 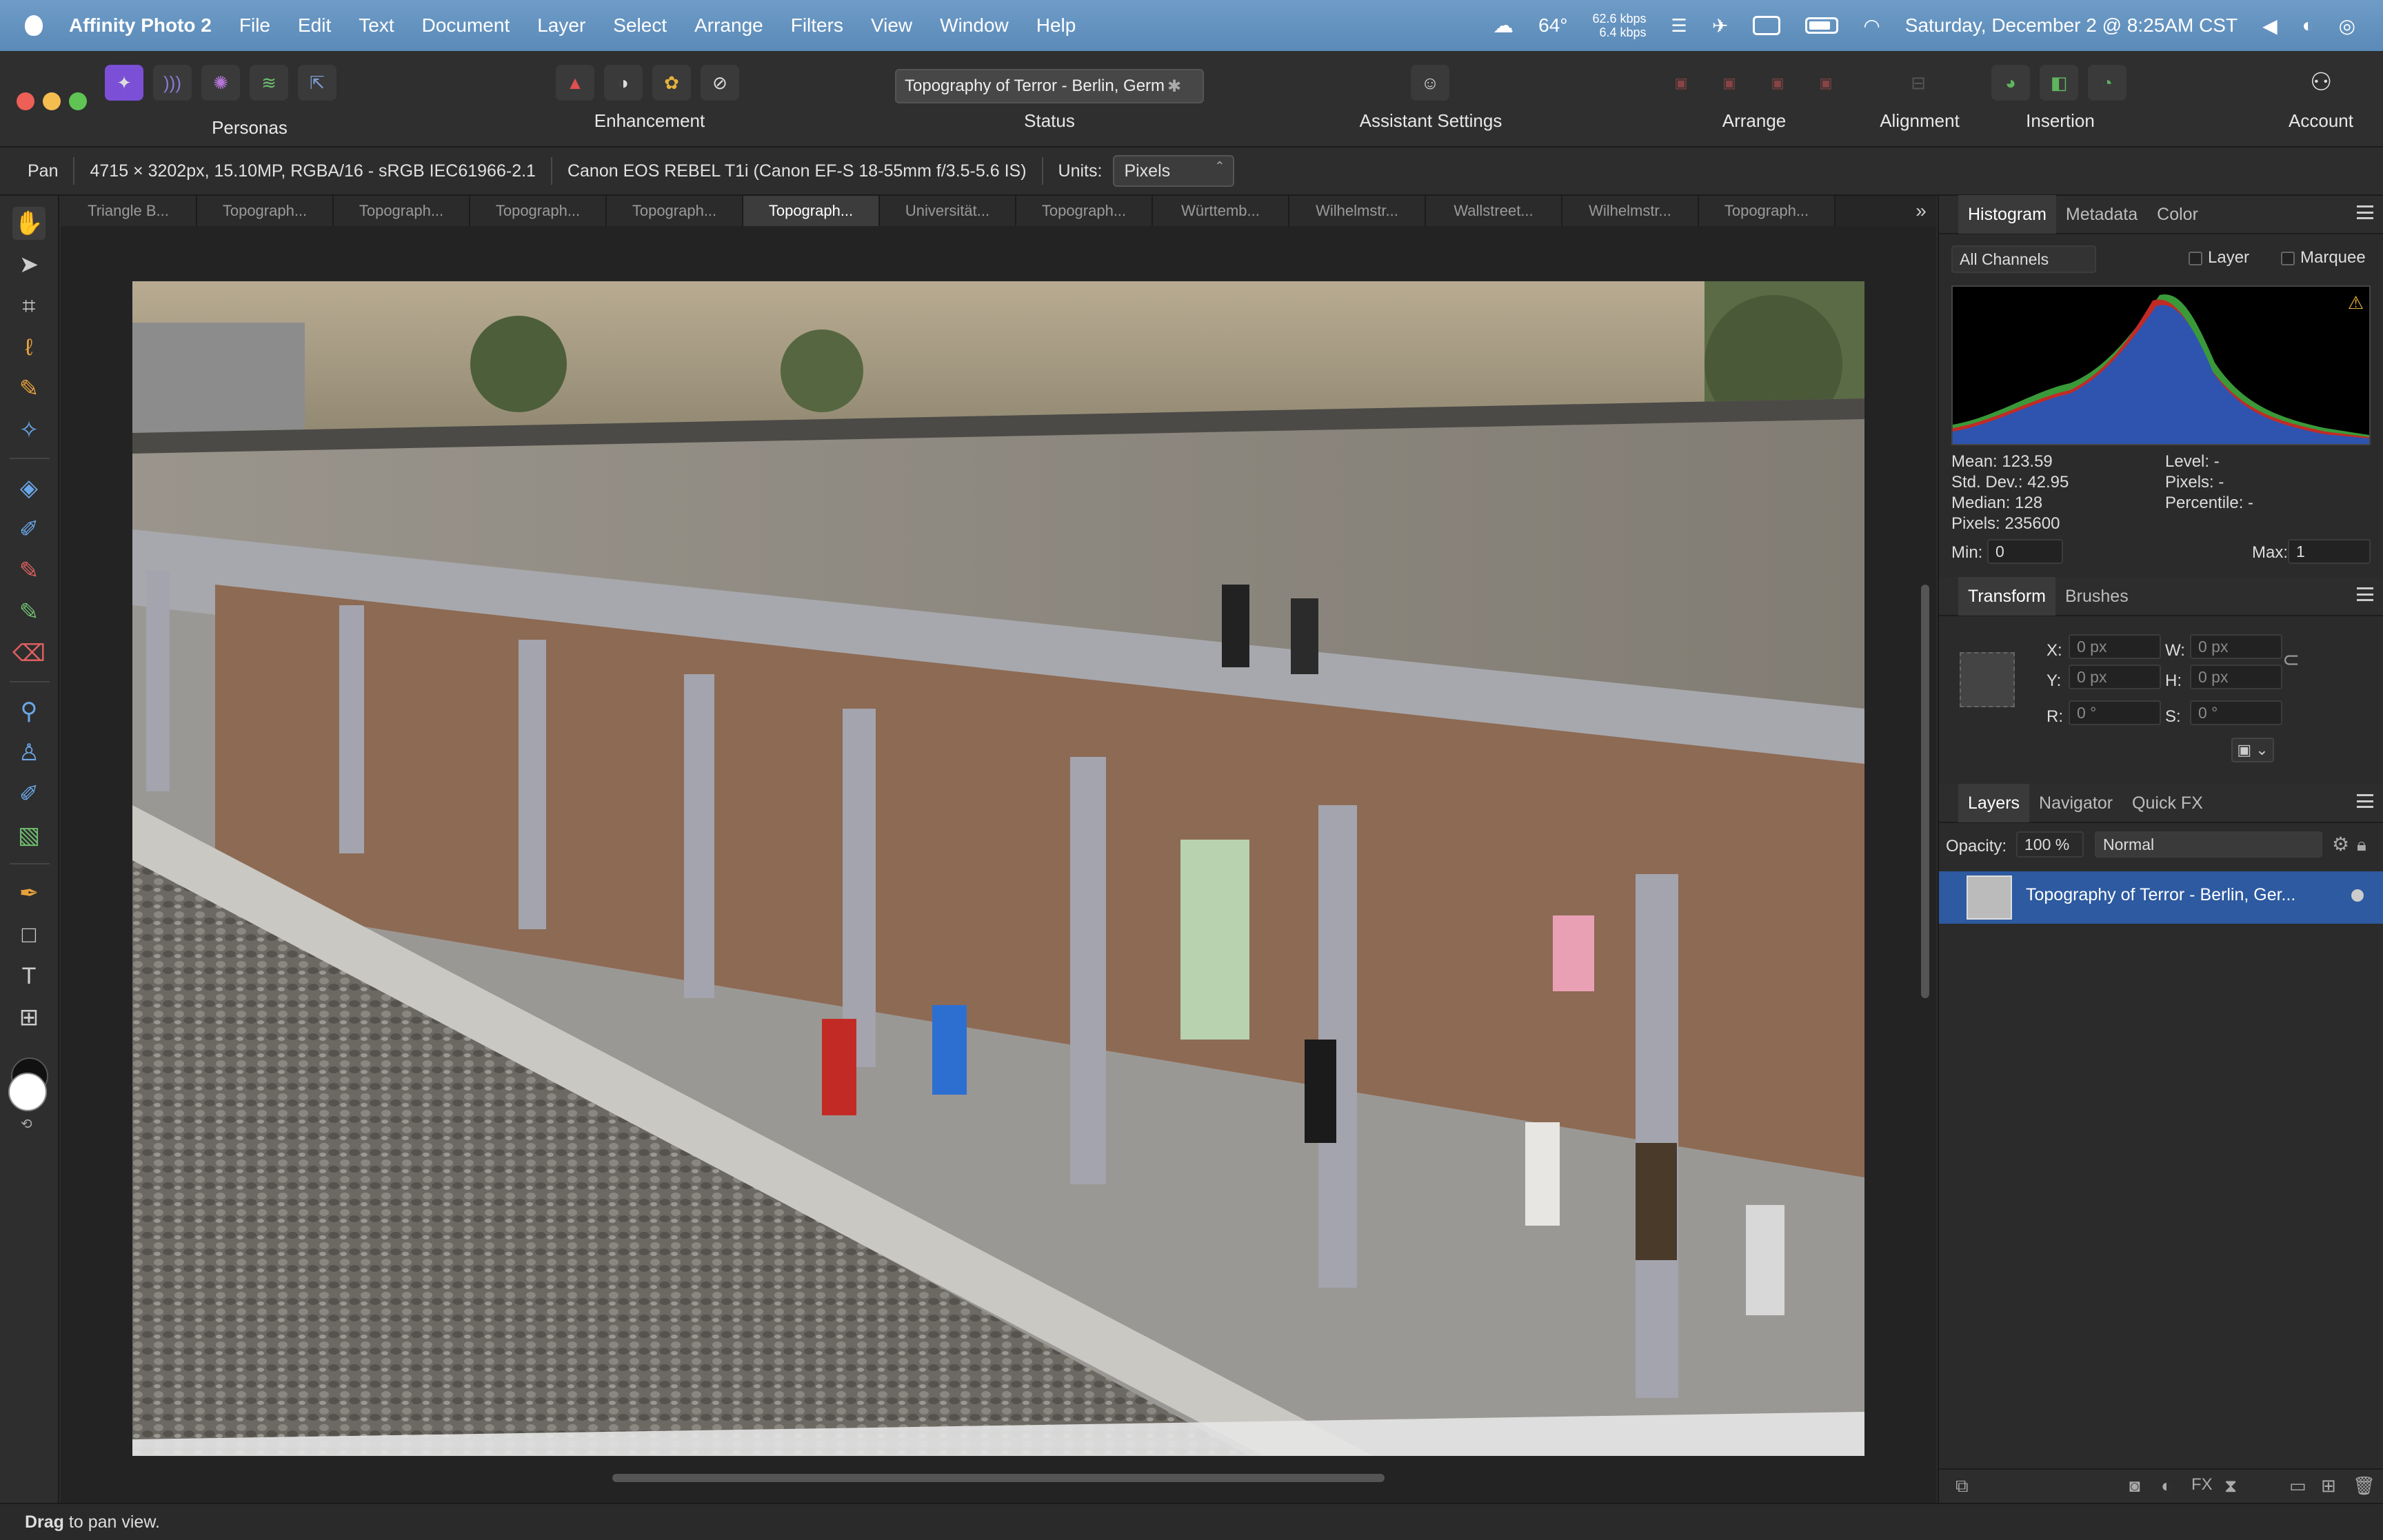 I want to click on rectangle-tool-icon: □, so click(x=29, y=935).